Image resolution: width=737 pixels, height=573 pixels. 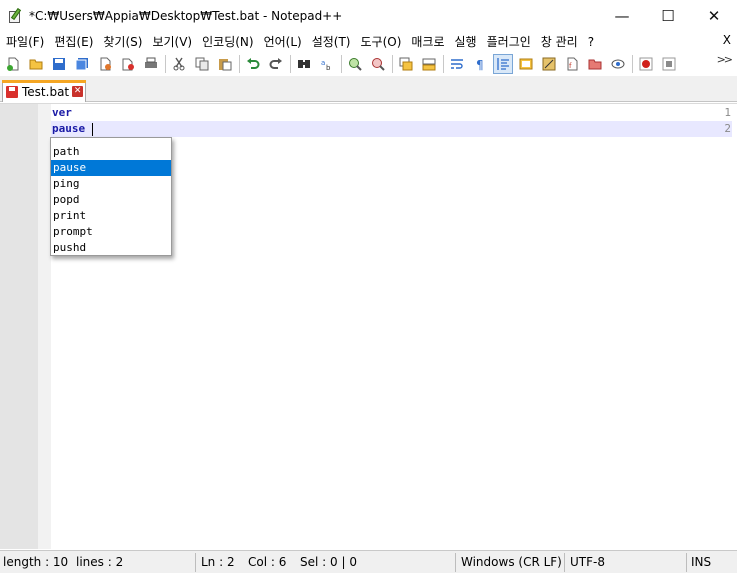 I want to click on user-defined-language-icon, so click(x=526, y=63).